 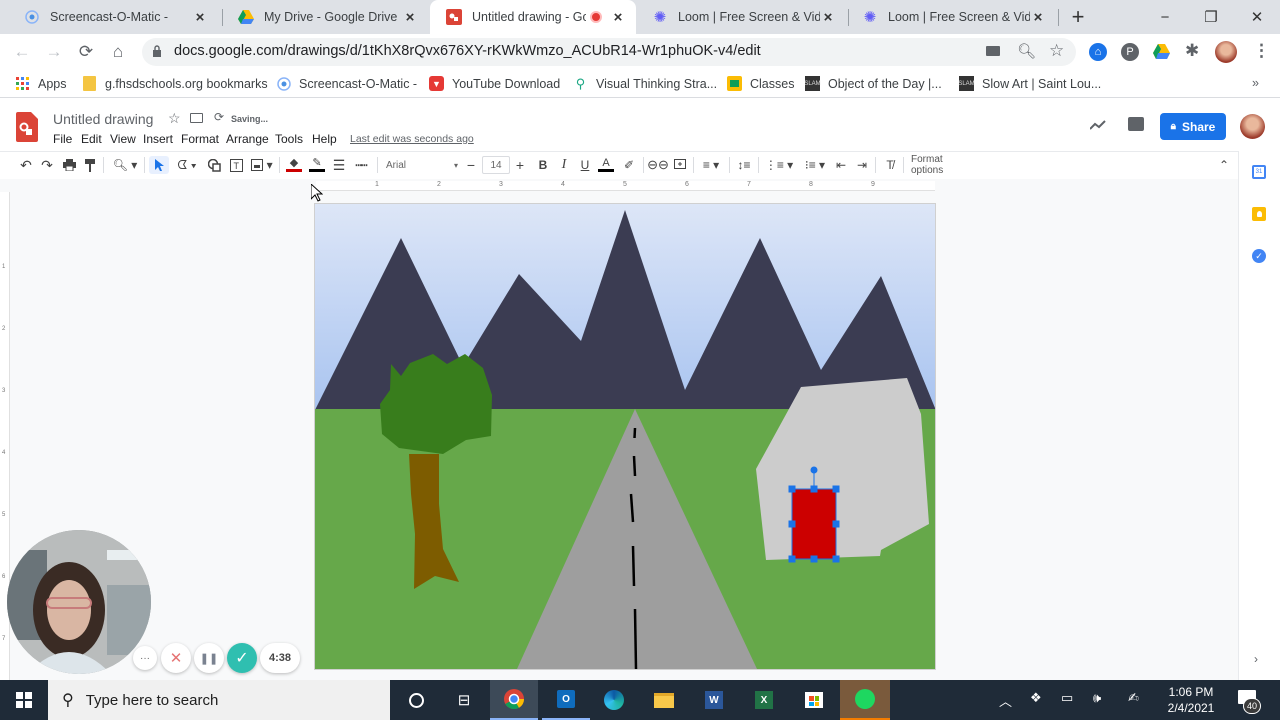 I want to click on taskbar-edge, so click(x=614, y=700).